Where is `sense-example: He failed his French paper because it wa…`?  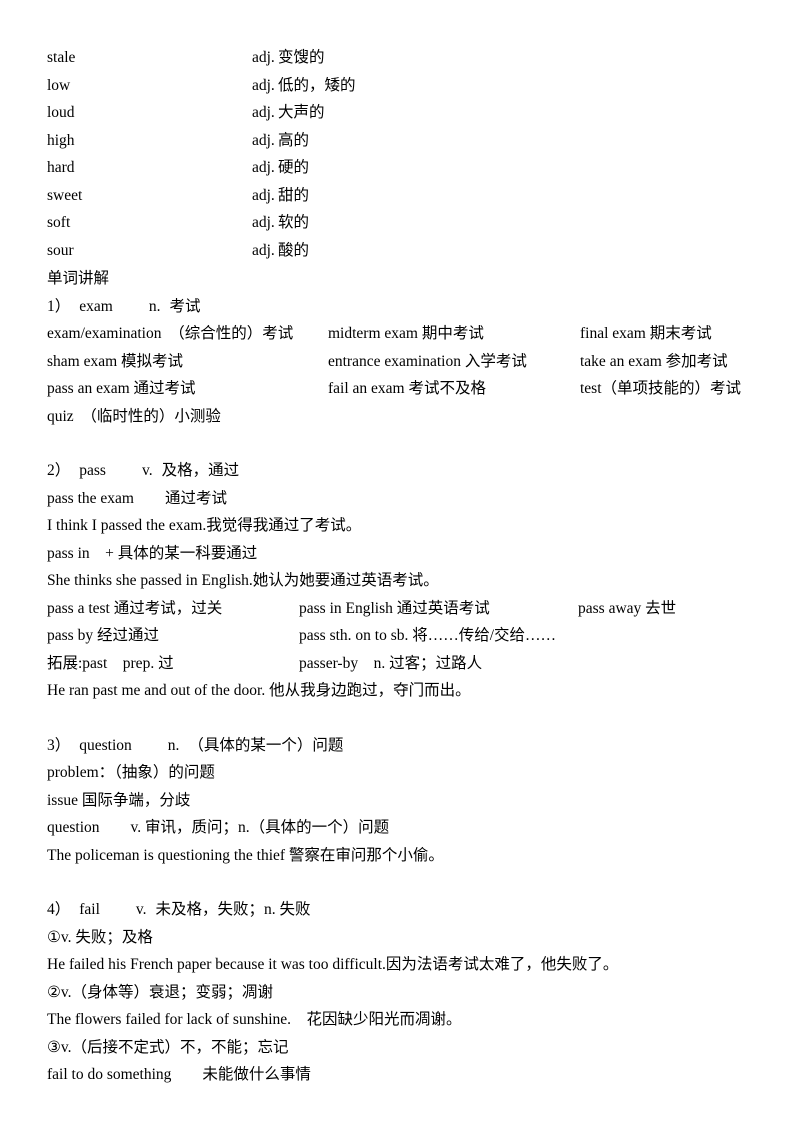 sense-example: He failed his French paper because it wa… is located at coordinates (333, 964).